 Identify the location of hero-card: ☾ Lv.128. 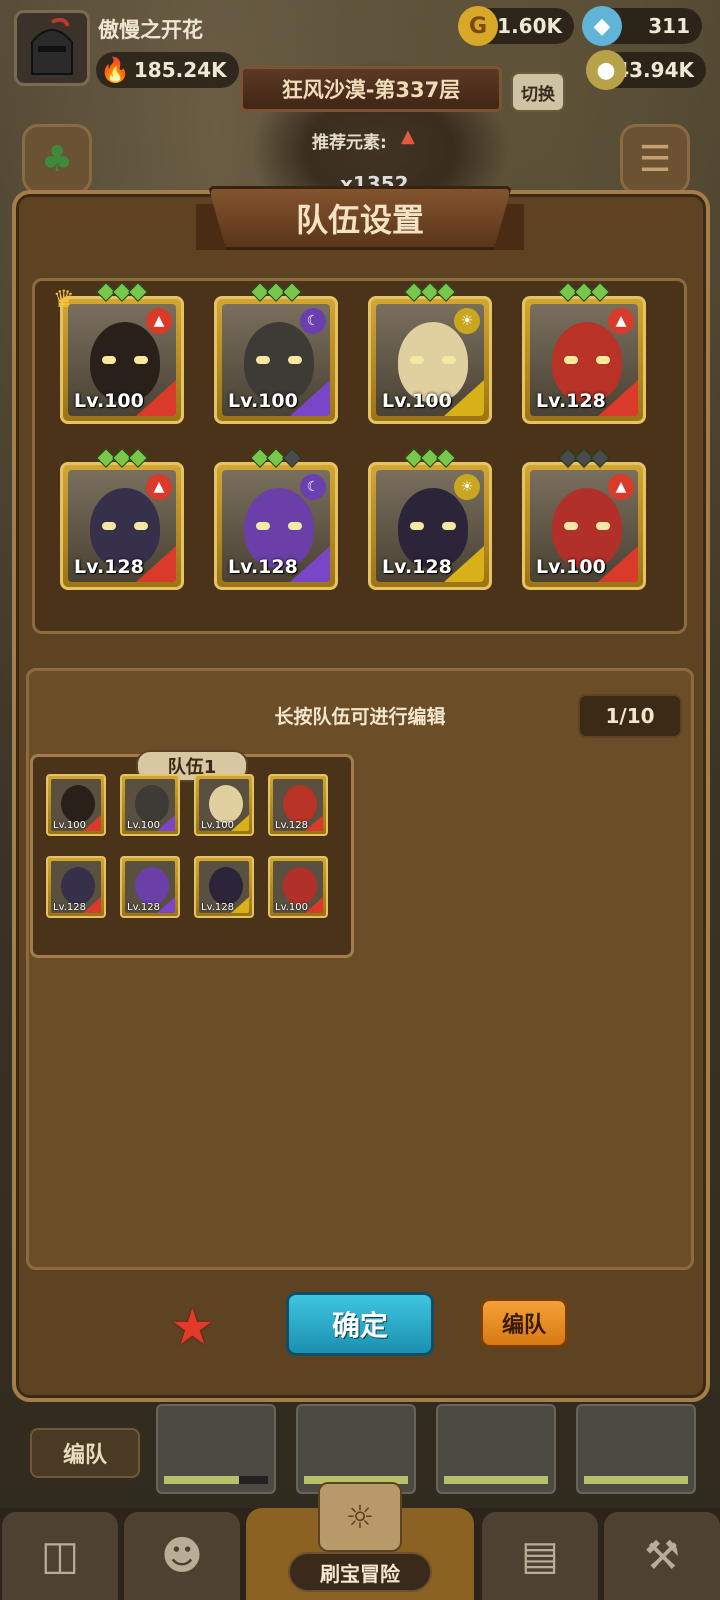
(276, 519).